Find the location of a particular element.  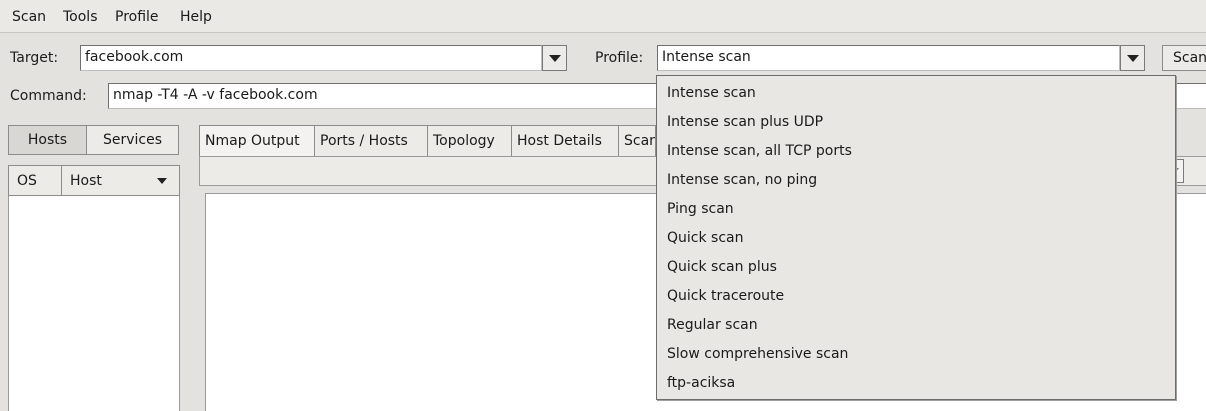

target-dropdown-button is located at coordinates (554, 58).